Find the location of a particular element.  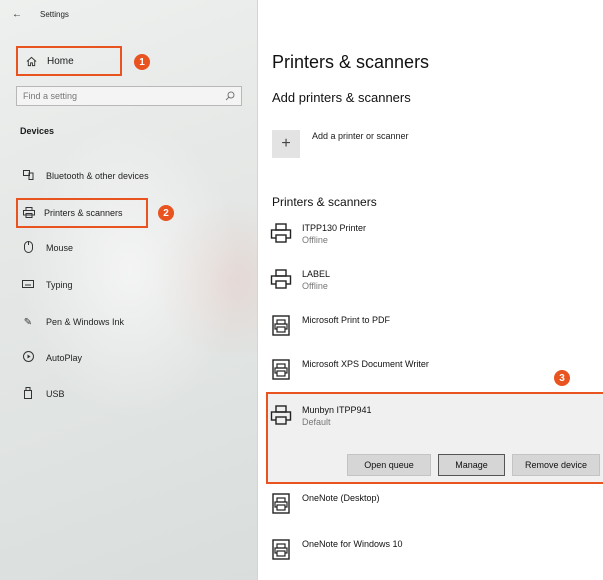

sidebar-item-label: Bluetooth & other devices is located at coordinates (97, 176).